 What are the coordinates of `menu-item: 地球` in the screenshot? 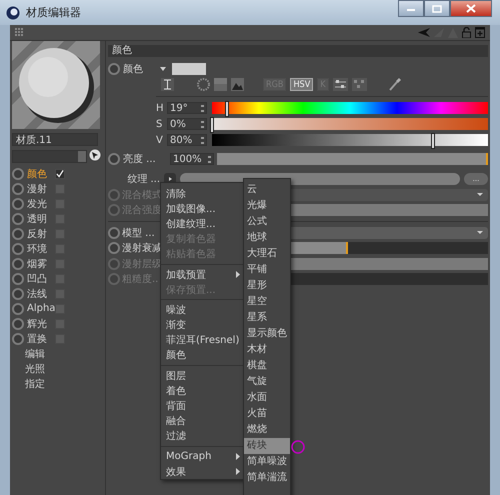 It's located at (267, 238).